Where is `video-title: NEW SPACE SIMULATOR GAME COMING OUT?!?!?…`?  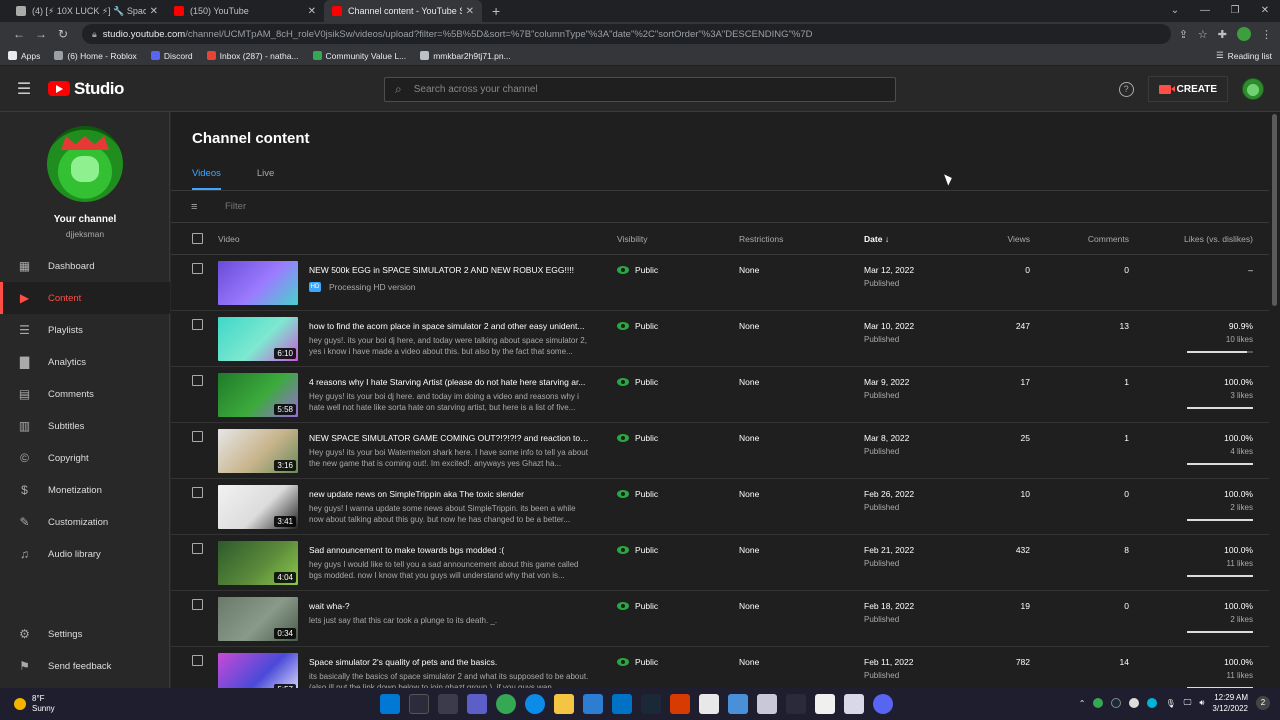
video-title: NEW SPACE SIMULATOR GAME COMING OUT?!?!?… is located at coordinates (450, 438).